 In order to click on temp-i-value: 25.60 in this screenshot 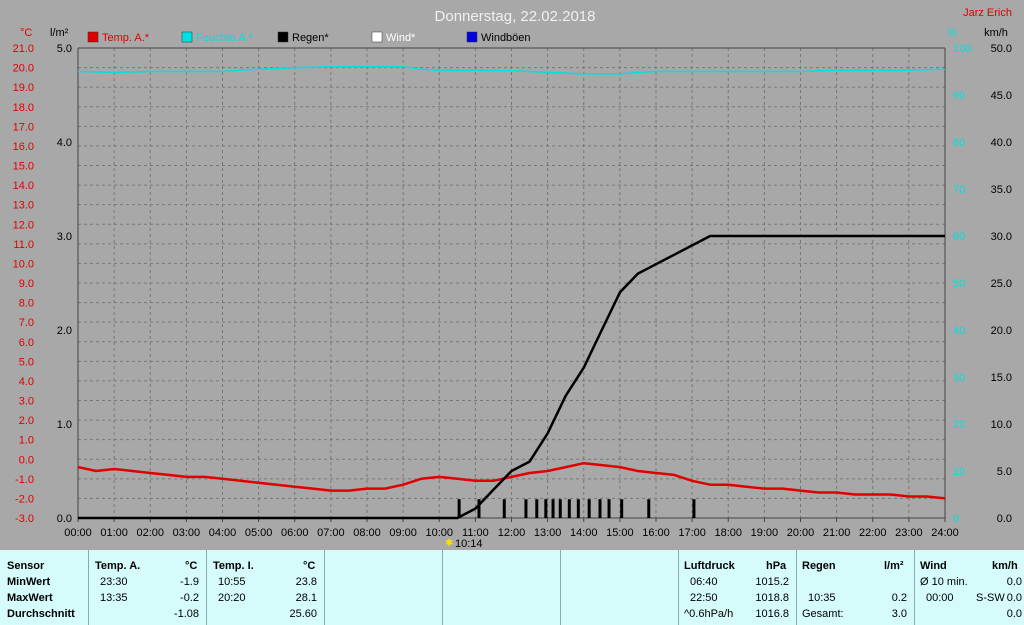, I will do `click(303, 614)`.